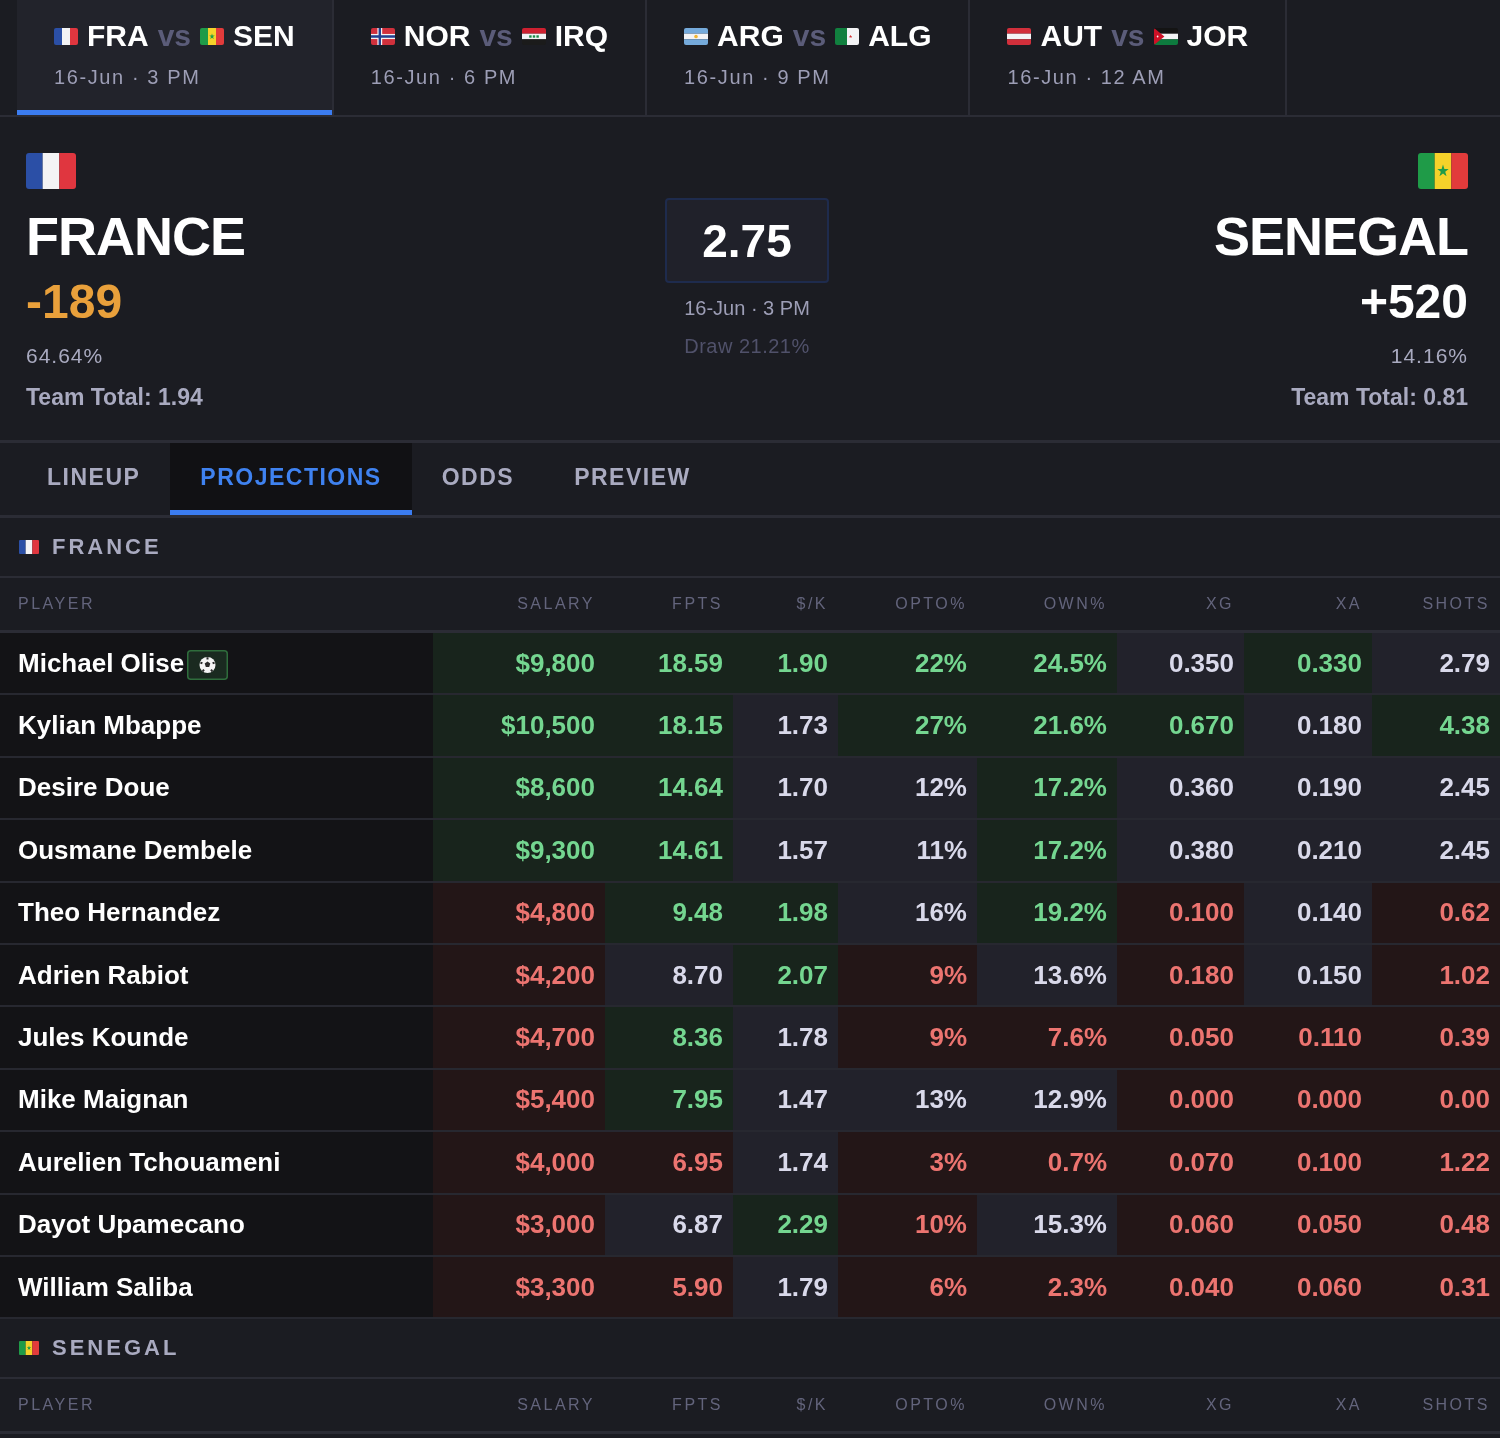 Image resolution: width=1500 pixels, height=1438 pixels. Describe the element at coordinates (94, 479) in the screenshot. I see `section-tab: LINEUP` at that location.